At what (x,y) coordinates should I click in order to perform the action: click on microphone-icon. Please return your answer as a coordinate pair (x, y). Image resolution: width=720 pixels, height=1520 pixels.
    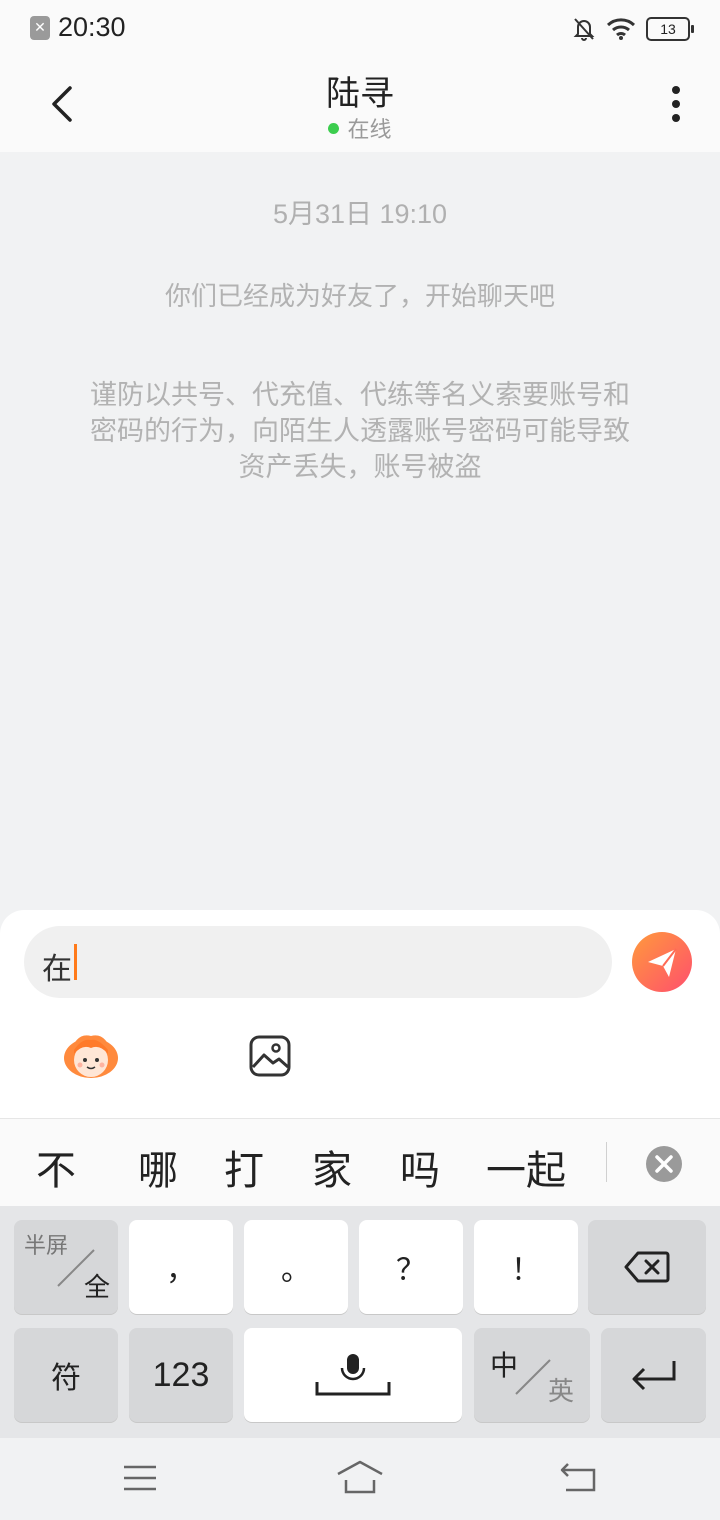
    Looking at the image, I should click on (353, 1375).